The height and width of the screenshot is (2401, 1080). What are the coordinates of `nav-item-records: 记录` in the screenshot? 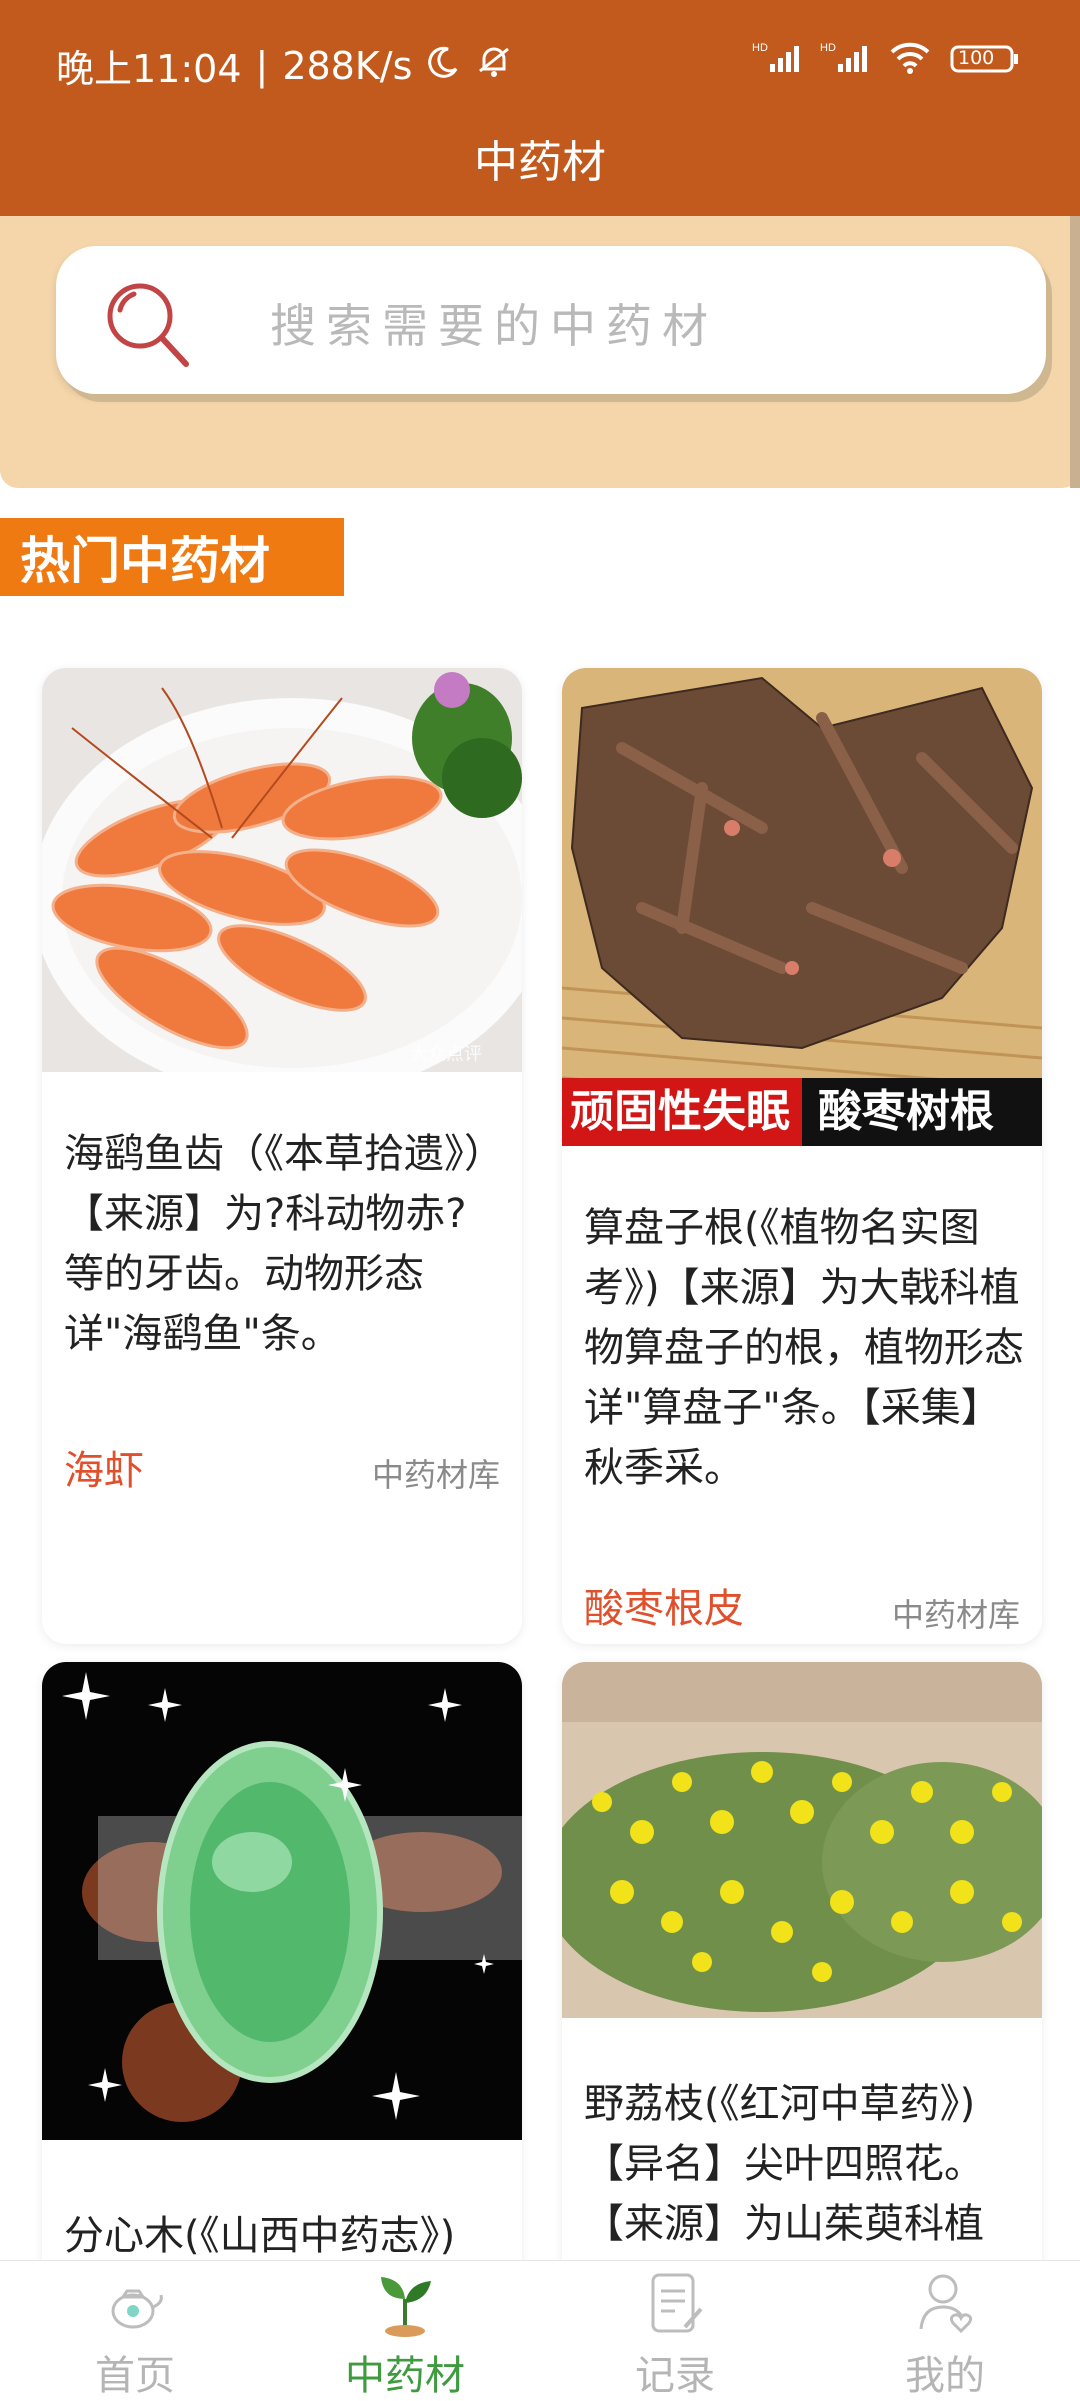 It's located at (675, 2331).